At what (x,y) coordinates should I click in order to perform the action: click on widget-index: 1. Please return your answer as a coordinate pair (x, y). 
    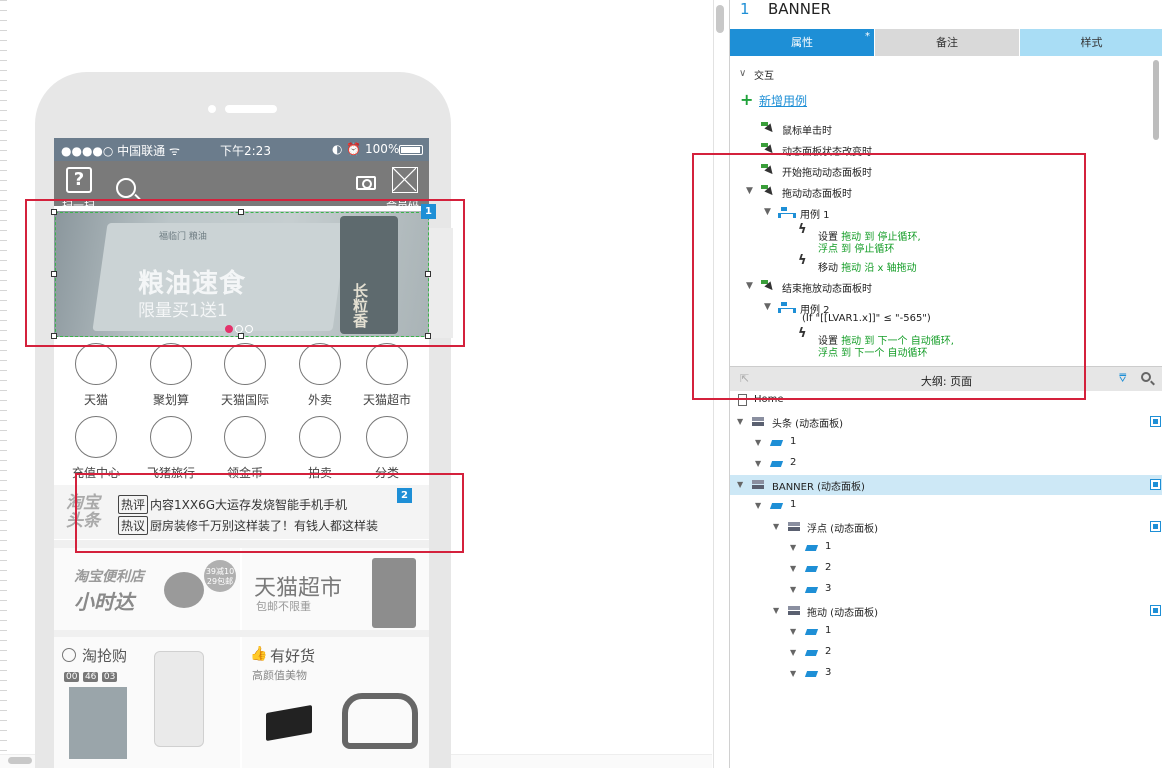
    Looking at the image, I should click on (745, 9).